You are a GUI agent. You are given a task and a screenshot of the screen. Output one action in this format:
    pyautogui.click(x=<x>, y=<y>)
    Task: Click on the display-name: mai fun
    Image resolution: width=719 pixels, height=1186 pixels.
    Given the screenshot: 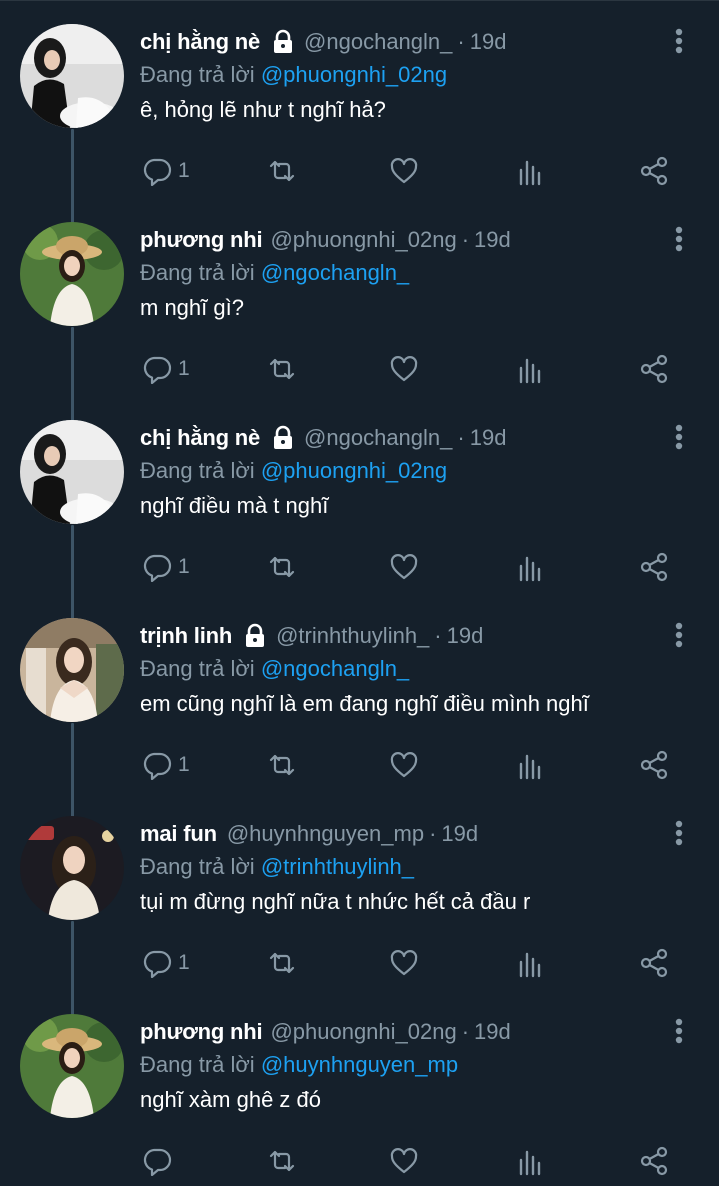 What is the action you would take?
    pyautogui.click(x=178, y=834)
    